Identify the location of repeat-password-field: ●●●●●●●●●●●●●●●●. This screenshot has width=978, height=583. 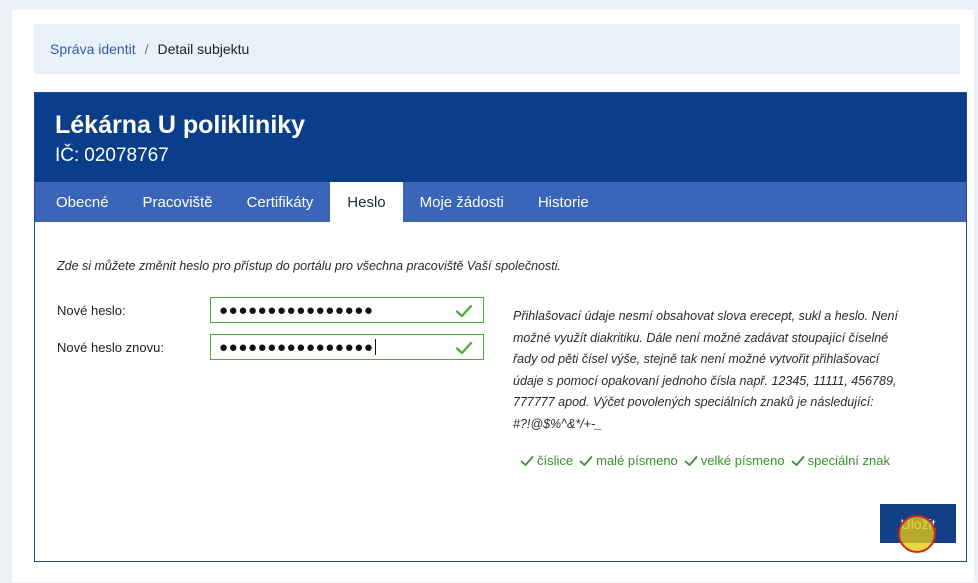
(347, 347).